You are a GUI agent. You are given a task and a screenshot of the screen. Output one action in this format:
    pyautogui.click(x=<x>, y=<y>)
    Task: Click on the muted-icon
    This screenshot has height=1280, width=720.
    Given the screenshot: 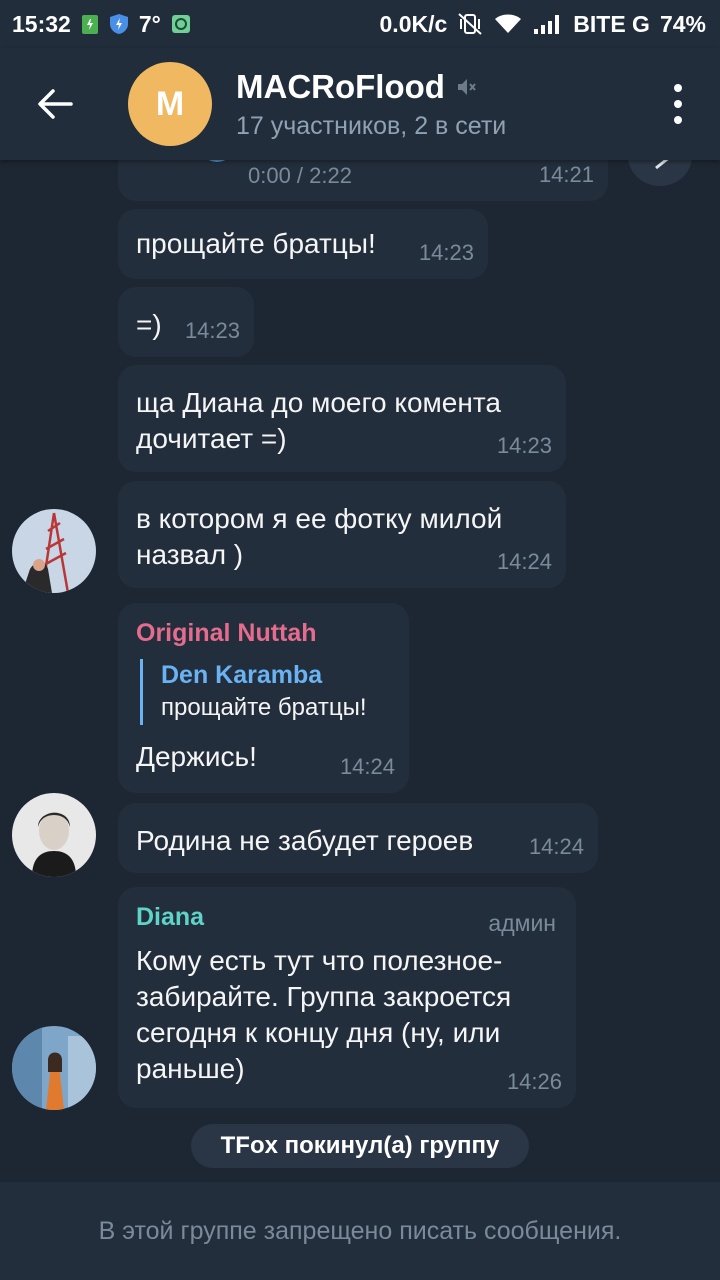 What is the action you would take?
    pyautogui.click(x=466, y=86)
    